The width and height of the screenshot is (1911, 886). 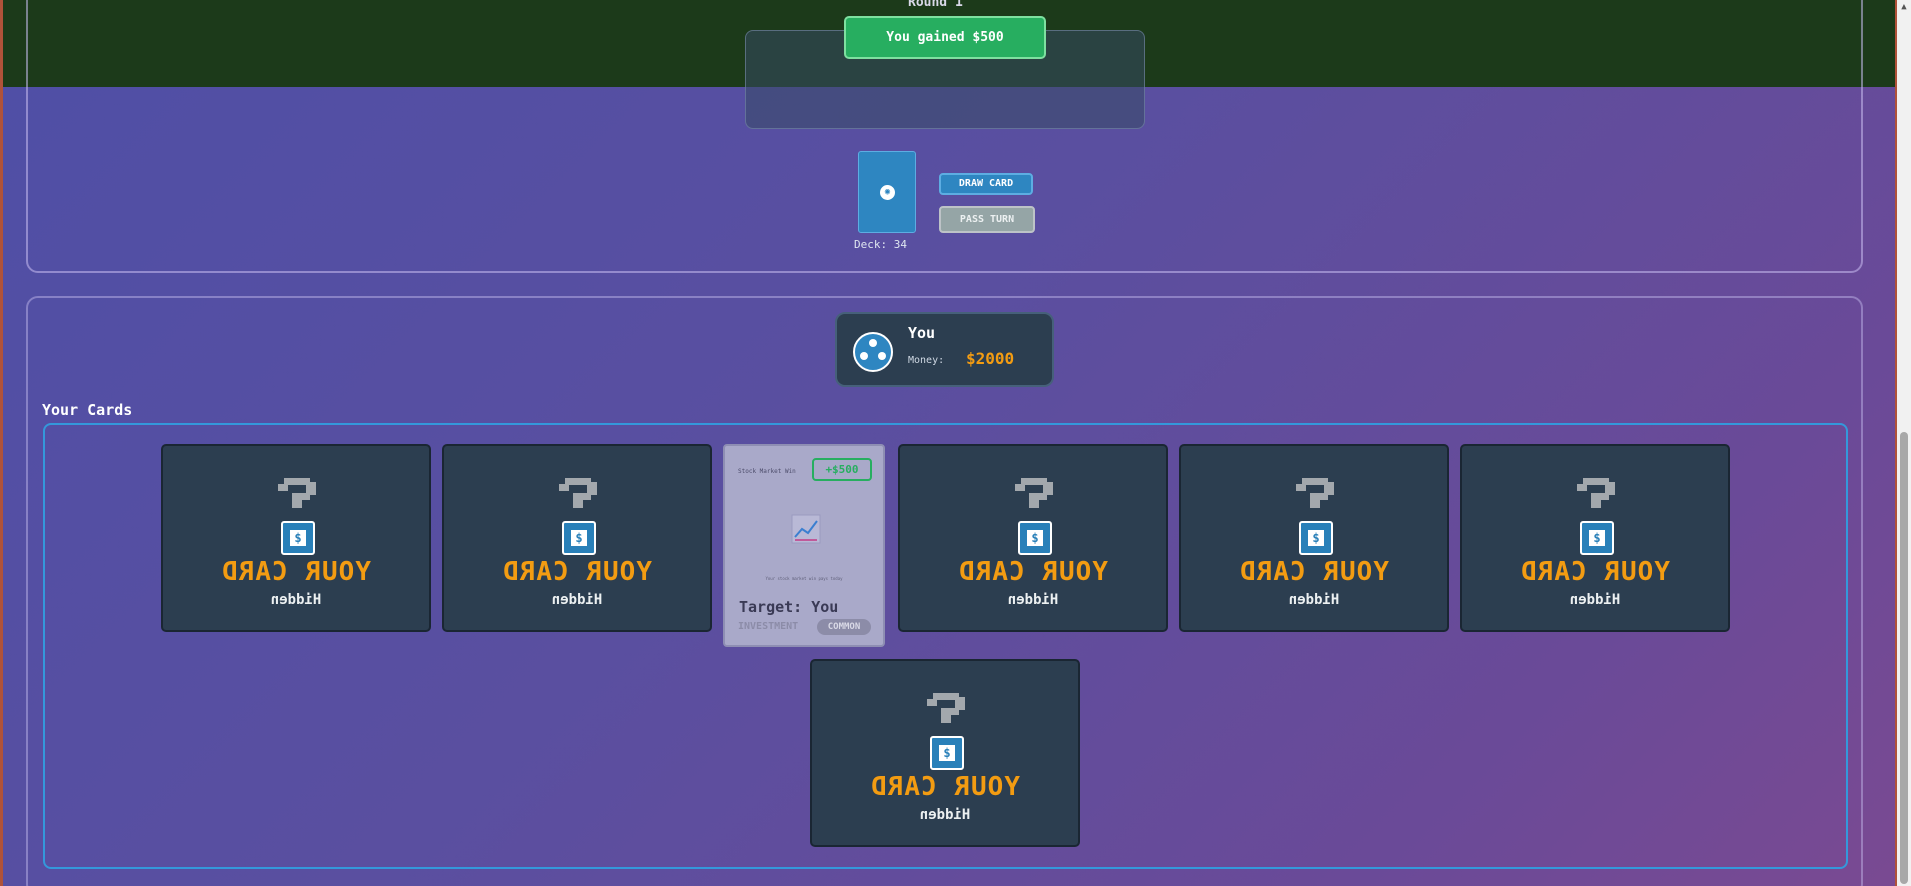 I want to click on card-target: Target: You, so click(x=789, y=607).